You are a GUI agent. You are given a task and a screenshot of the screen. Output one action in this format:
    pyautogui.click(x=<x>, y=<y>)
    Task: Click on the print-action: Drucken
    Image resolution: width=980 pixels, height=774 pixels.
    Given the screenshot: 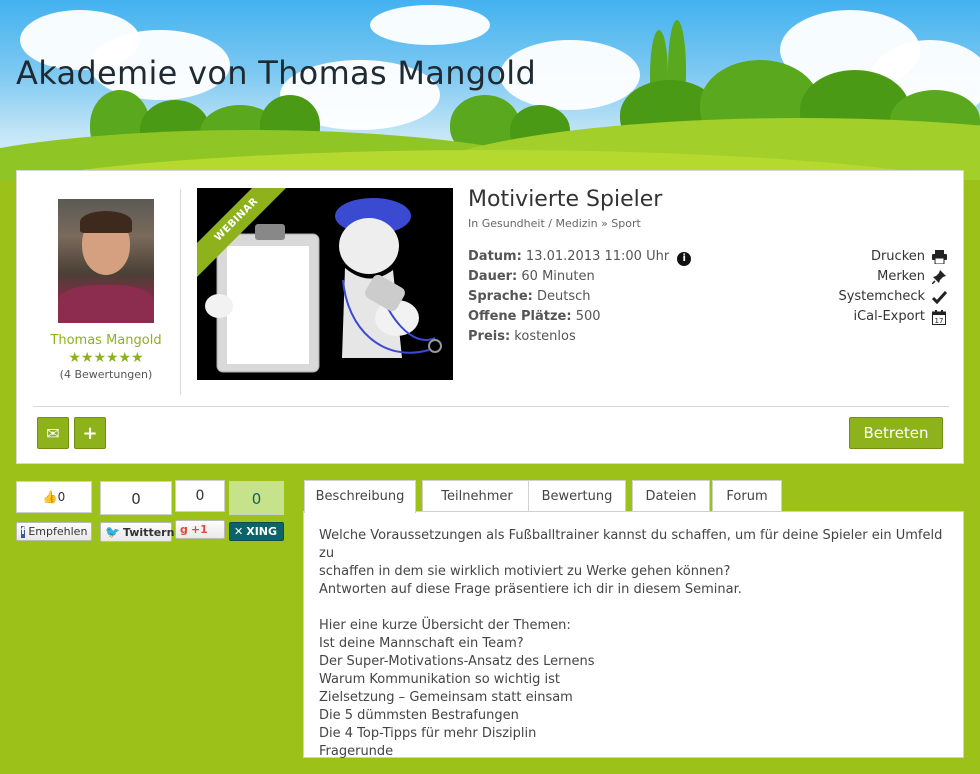 What is the action you would take?
    pyautogui.click(x=892, y=257)
    